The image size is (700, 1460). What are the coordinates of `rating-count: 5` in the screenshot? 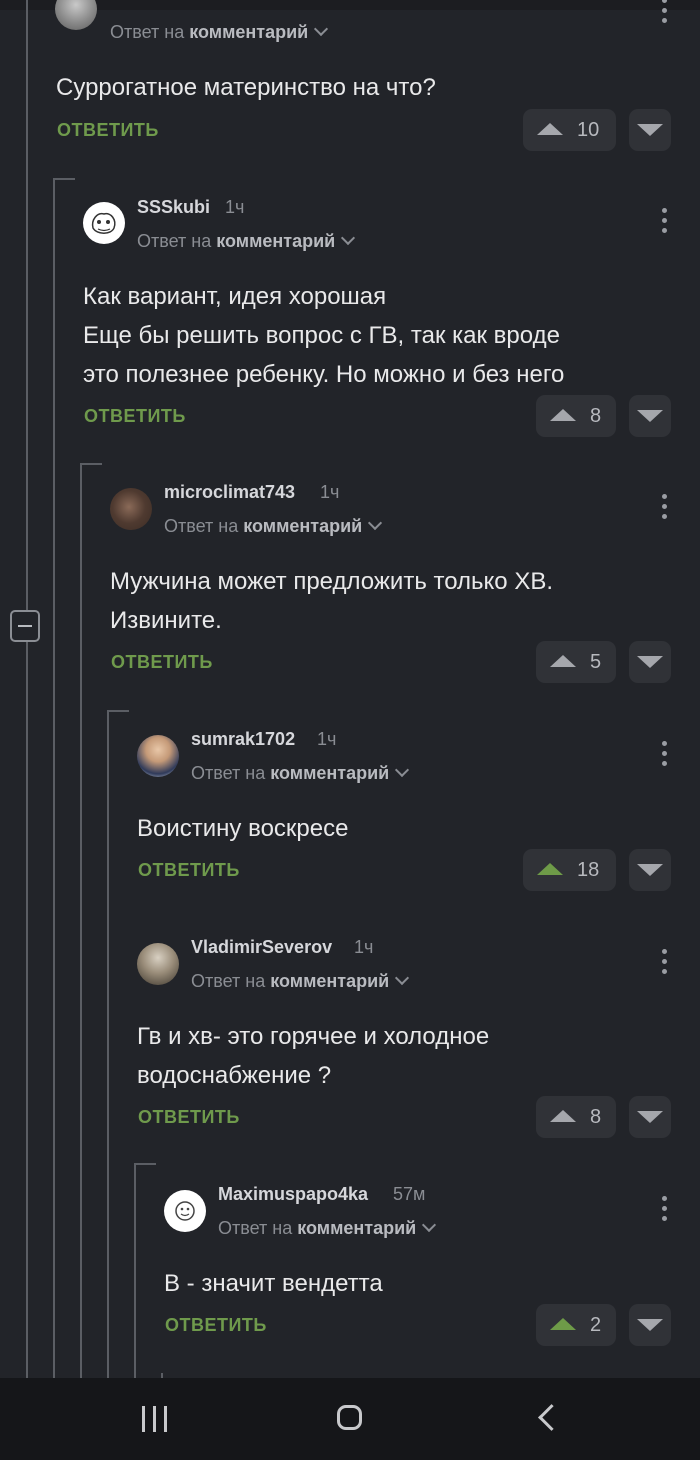 It's located at (596, 661).